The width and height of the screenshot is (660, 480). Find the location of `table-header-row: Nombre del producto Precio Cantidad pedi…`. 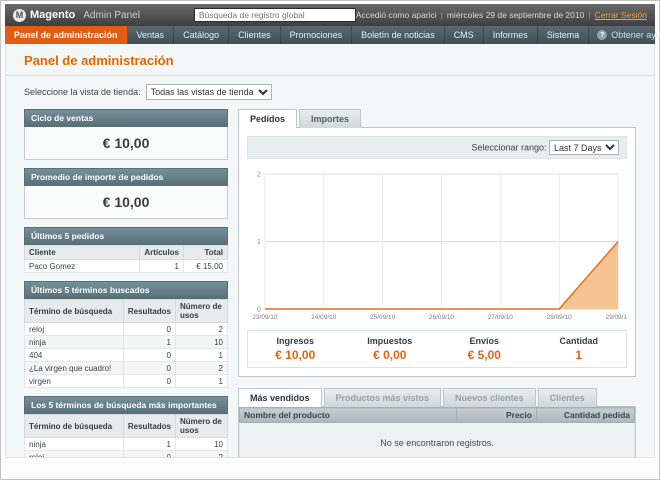

table-header-row: Nombre del producto Precio Cantidad pedi… is located at coordinates (437, 415).